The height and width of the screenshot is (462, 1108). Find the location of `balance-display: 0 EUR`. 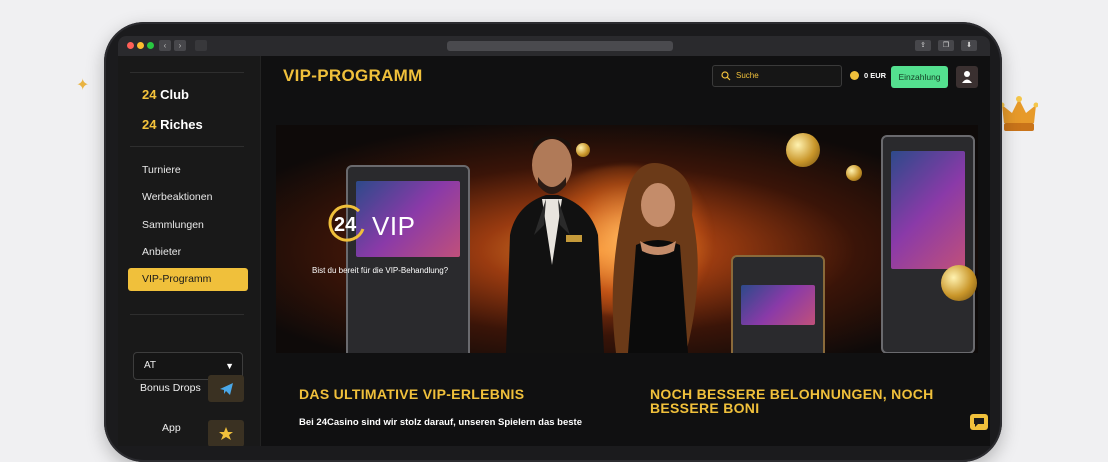

balance-display: 0 EUR is located at coordinates (875, 75).